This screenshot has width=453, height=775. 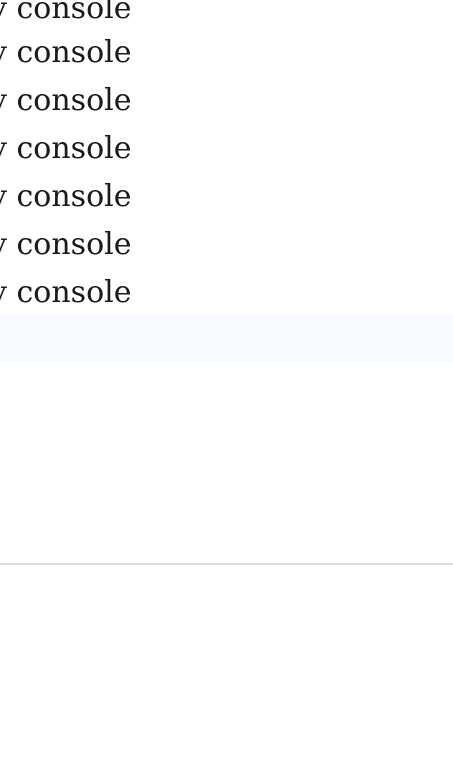 I want to click on section-divider, so click(x=226, y=564).